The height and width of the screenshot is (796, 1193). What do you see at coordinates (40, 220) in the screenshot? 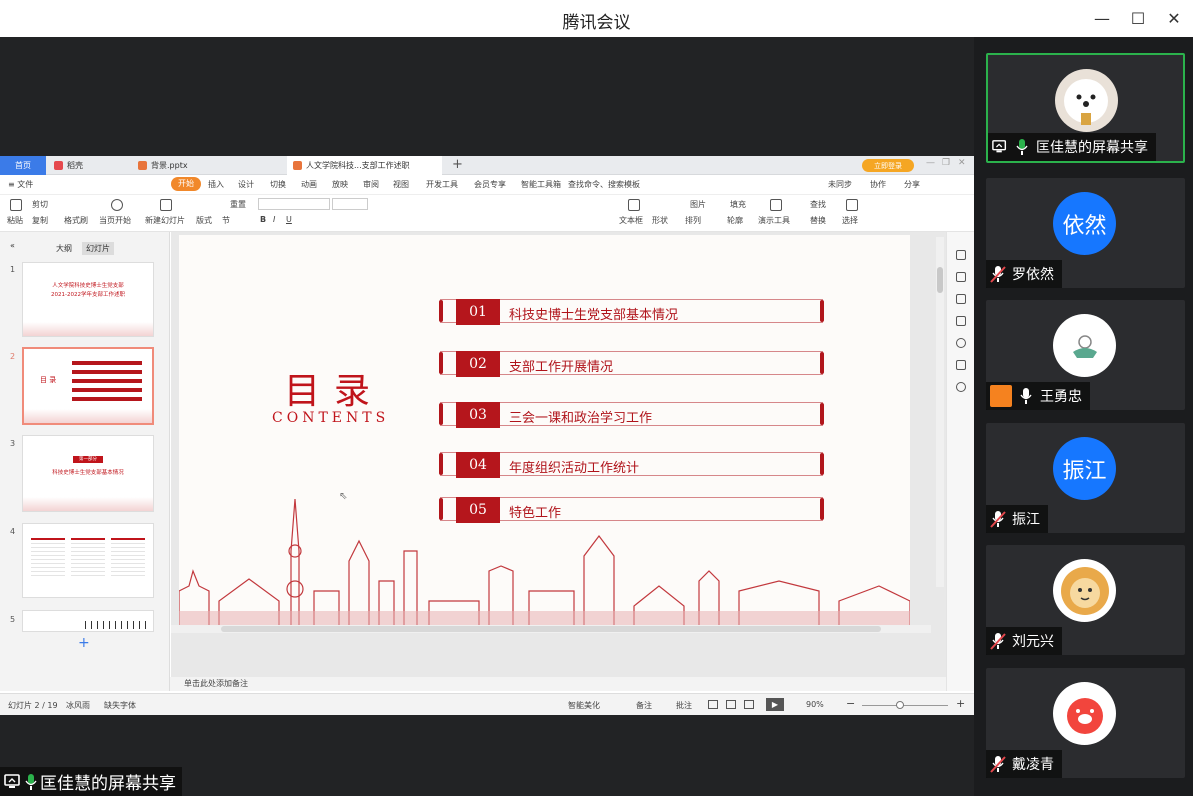
I see `copy-button: 复制` at bounding box center [40, 220].